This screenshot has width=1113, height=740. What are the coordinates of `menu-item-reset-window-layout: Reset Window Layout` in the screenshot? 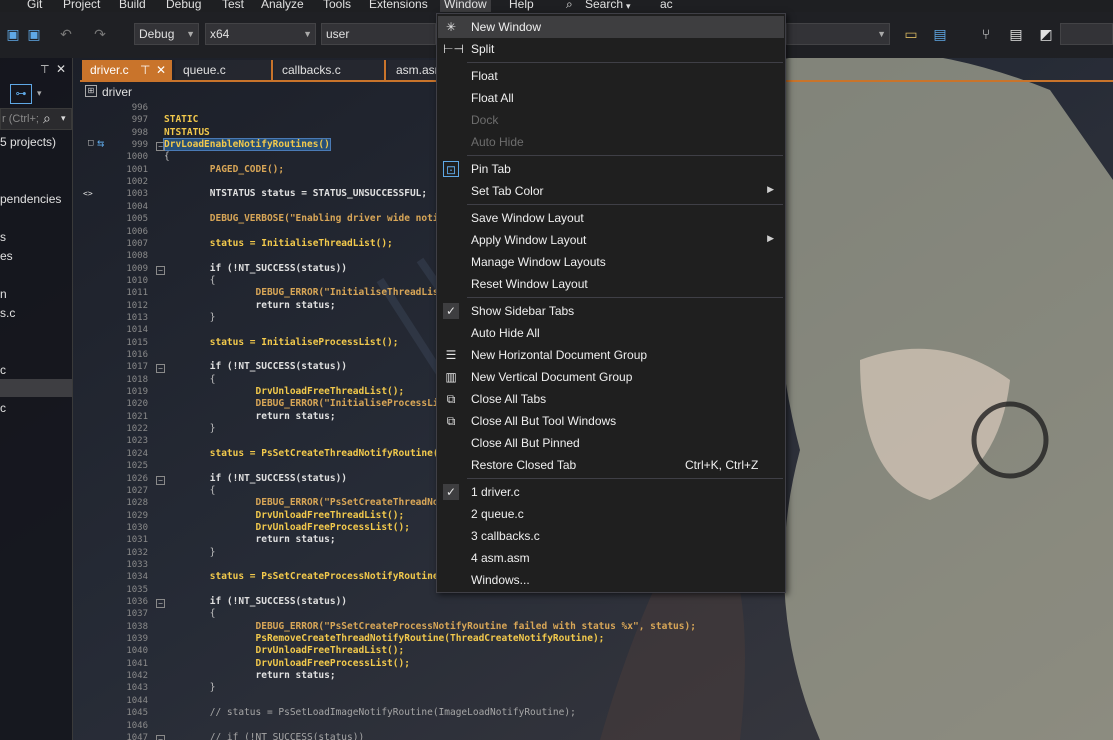 It's located at (611, 284).